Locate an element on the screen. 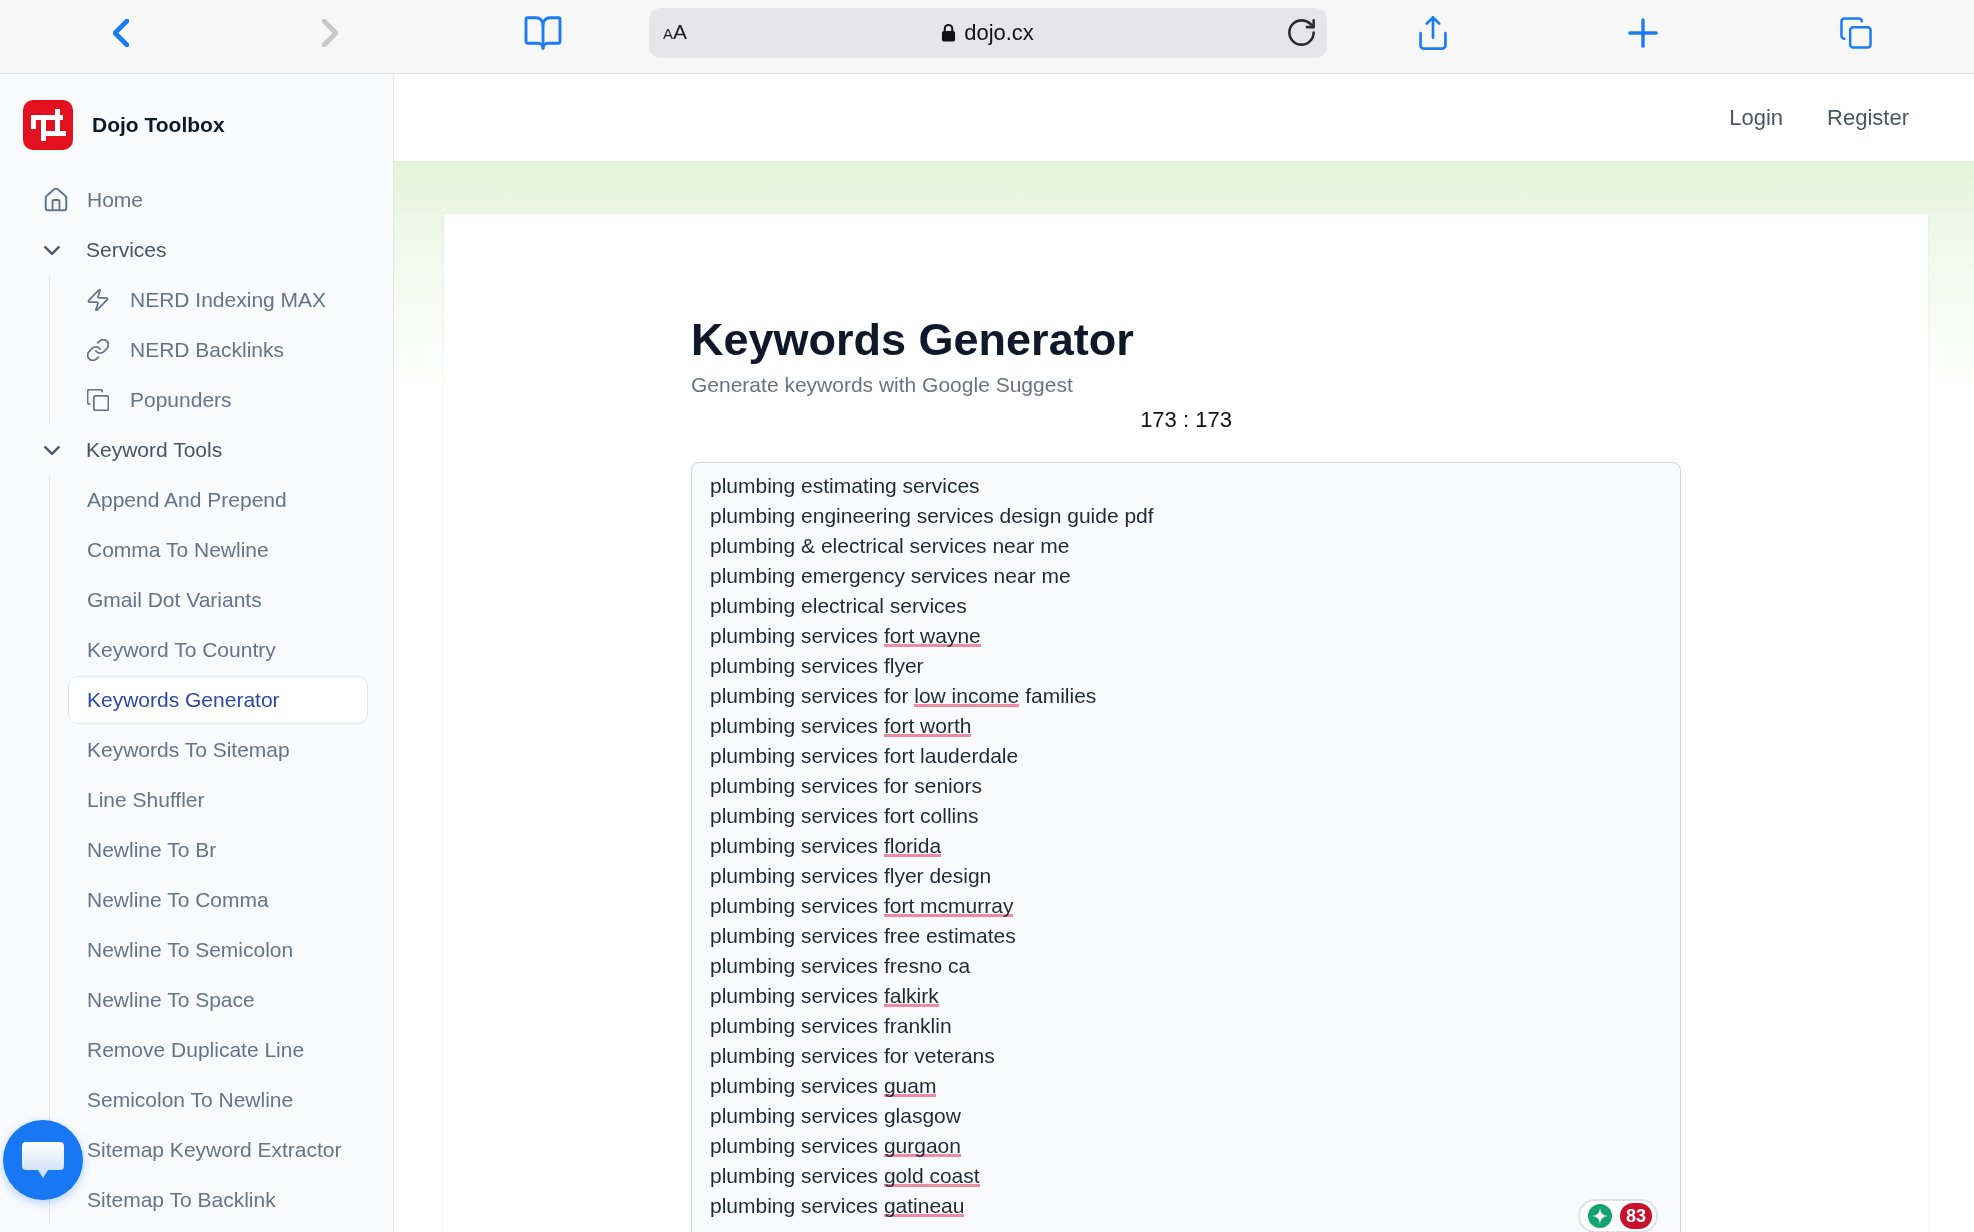 The width and height of the screenshot is (1974, 1232). keyword-line: plumbing electrical services is located at coordinates (838, 606).